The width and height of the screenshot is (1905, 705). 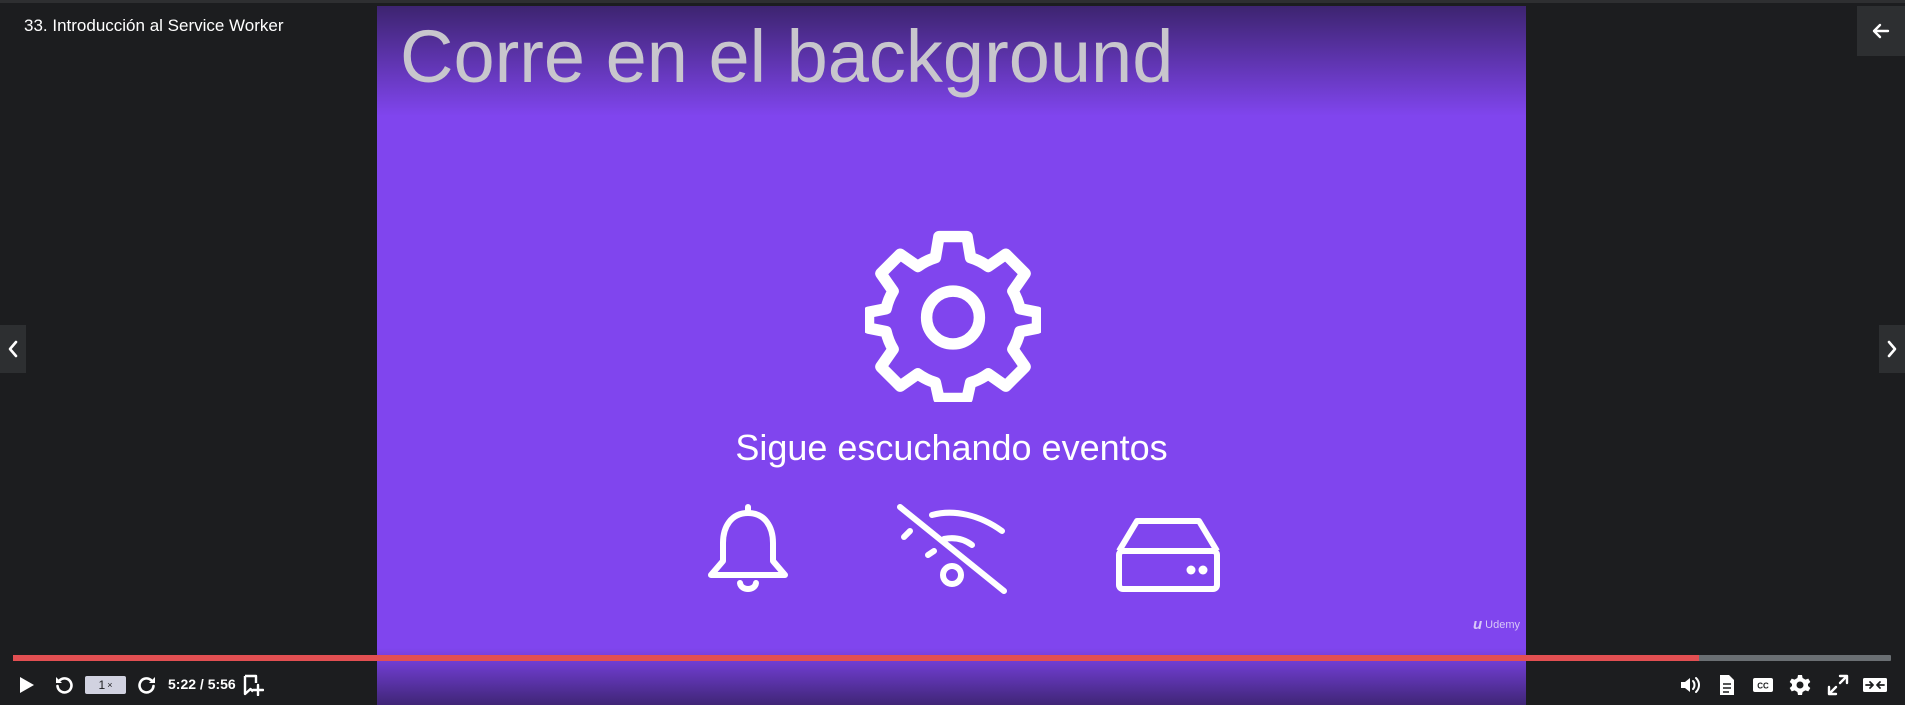 I want to click on fullscreen-button, so click(x=1838, y=685).